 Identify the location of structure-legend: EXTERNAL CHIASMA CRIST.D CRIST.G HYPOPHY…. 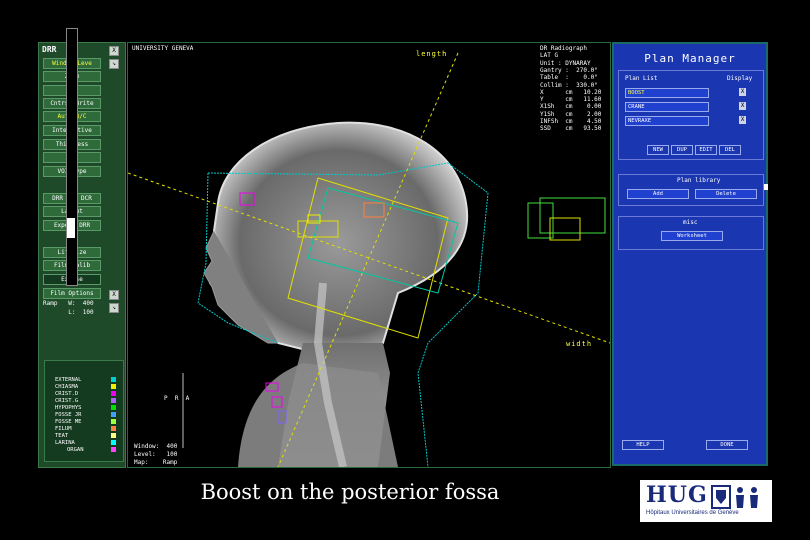
(84, 411).